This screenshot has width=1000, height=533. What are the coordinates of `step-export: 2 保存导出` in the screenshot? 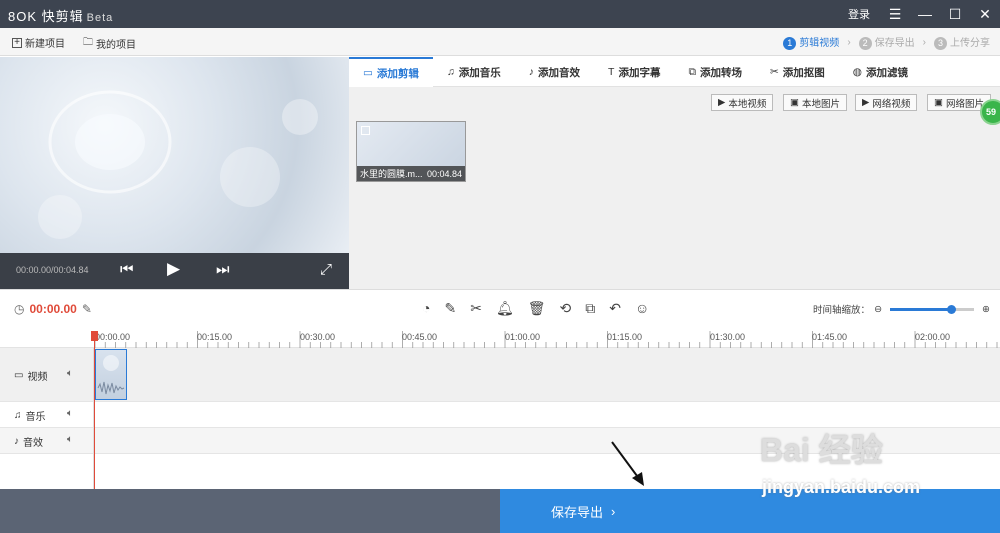 It's located at (886, 42).